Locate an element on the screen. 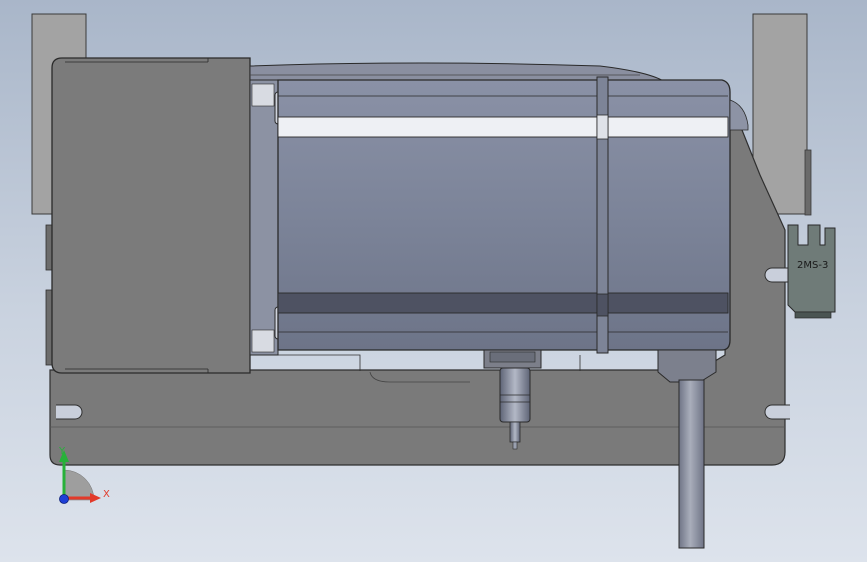 The width and height of the screenshot is (867, 562). triad-rotation-arc is located at coordinates (79, 485).